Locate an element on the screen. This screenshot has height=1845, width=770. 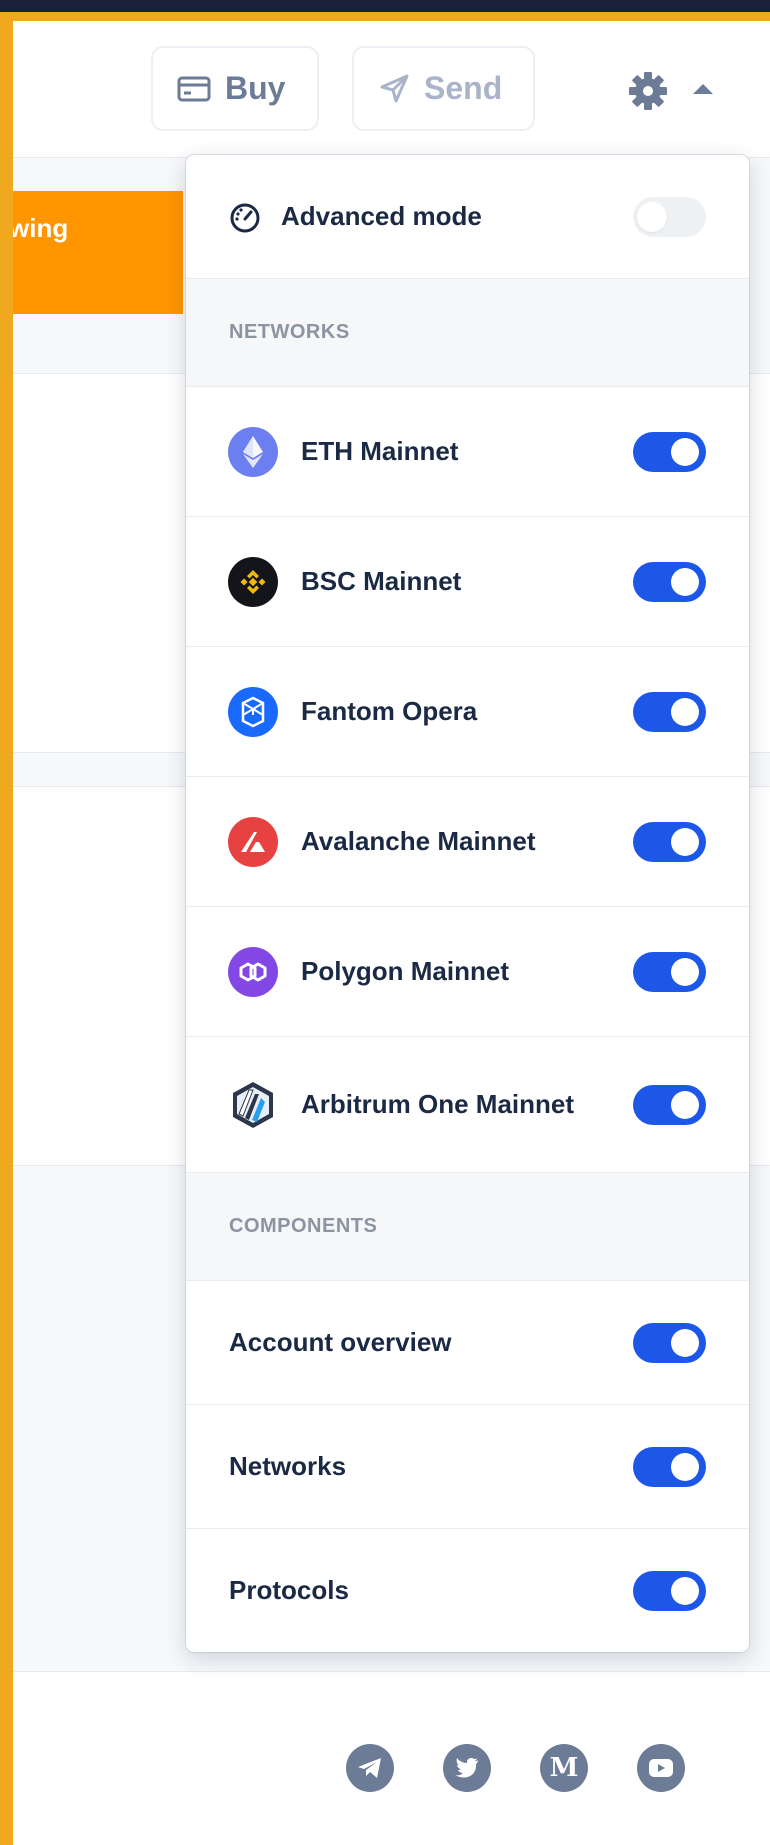
networks-toggle is located at coordinates (669, 1467).